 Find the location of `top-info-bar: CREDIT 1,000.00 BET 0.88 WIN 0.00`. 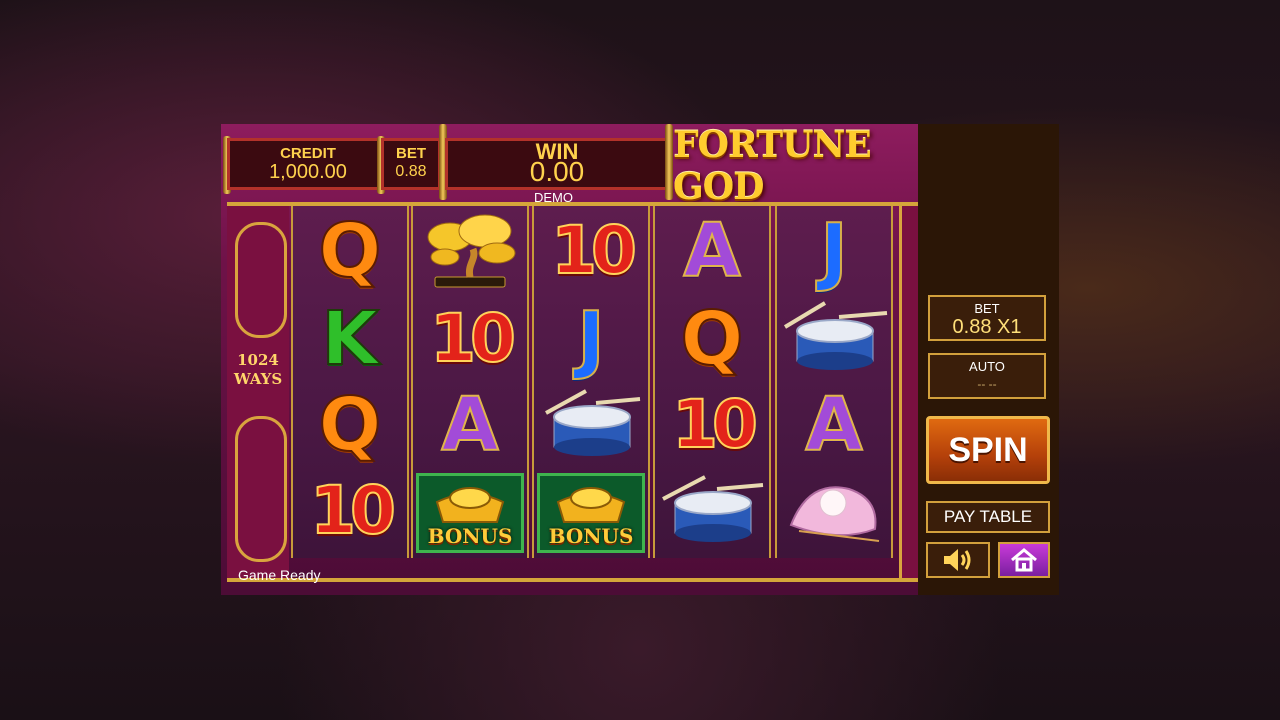

top-info-bar: CREDIT 1,000.00 BET 0.88 WIN 0.00 is located at coordinates (448, 163).